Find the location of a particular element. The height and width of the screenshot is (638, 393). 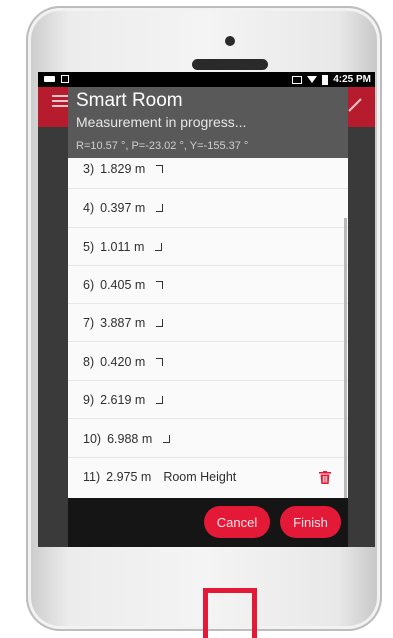

item-label: Room Height is located at coordinates (200, 477).